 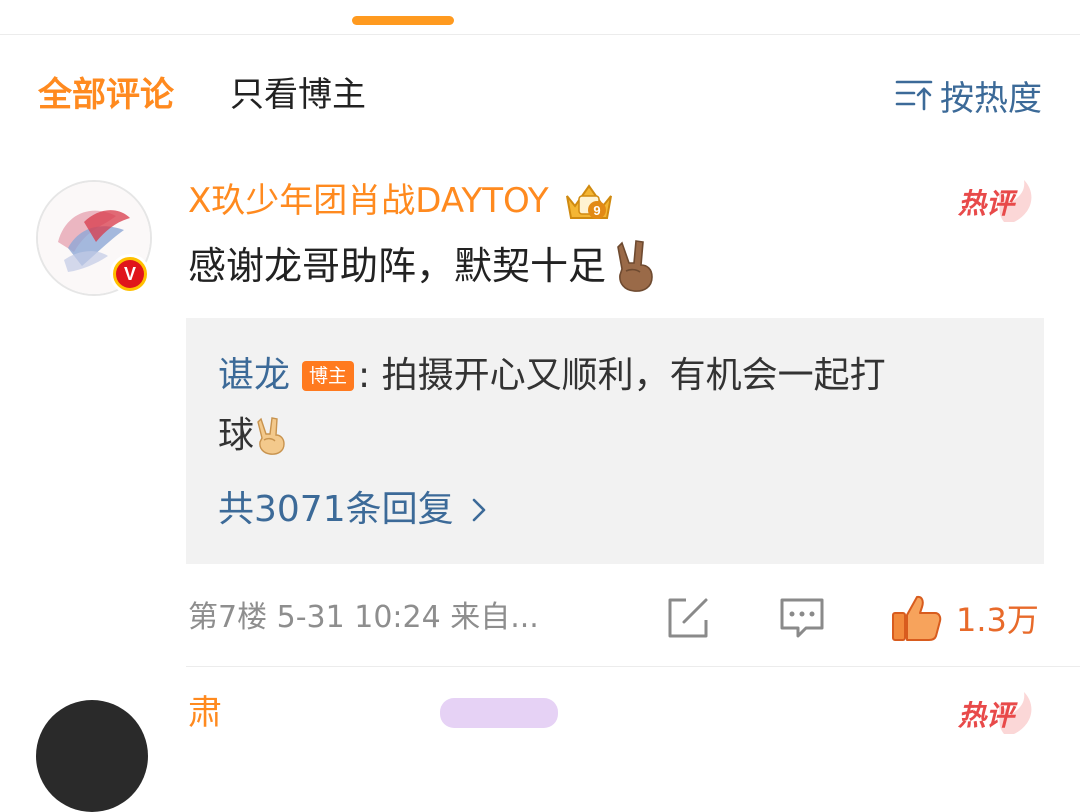 I want to click on sort-by-heat-button: 按热度, so click(x=968, y=95).